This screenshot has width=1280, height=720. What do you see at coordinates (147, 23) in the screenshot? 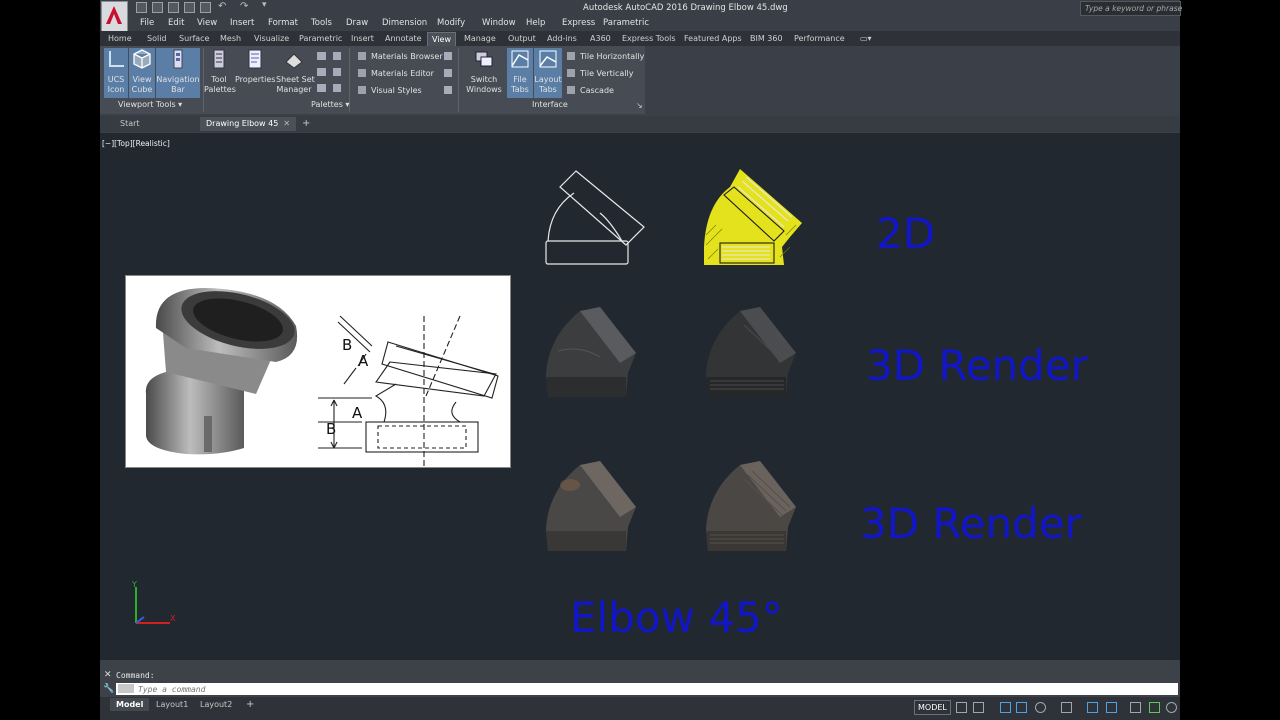
I see `menu-file: File` at bounding box center [147, 23].